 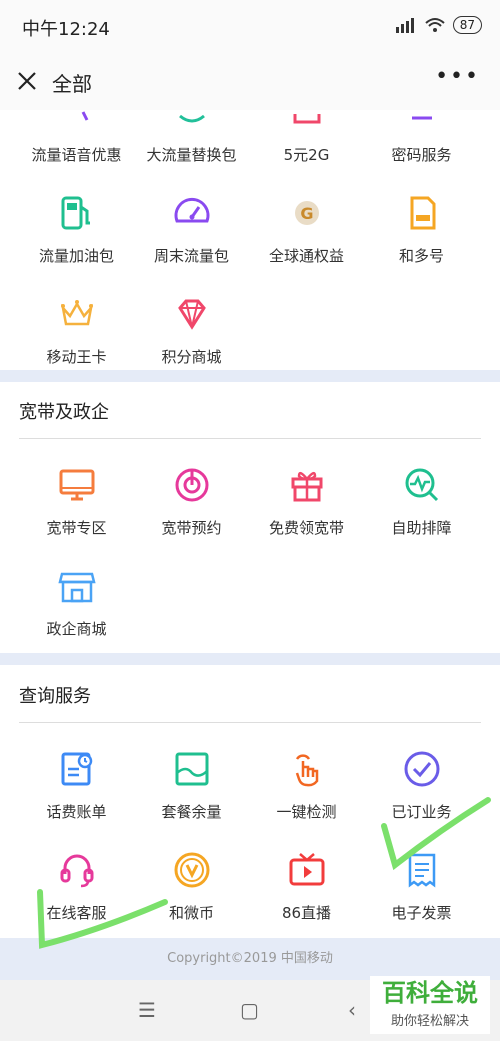 What do you see at coordinates (191, 789) in the screenshot?
I see `grid-item: 套餐余量` at bounding box center [191, 789].